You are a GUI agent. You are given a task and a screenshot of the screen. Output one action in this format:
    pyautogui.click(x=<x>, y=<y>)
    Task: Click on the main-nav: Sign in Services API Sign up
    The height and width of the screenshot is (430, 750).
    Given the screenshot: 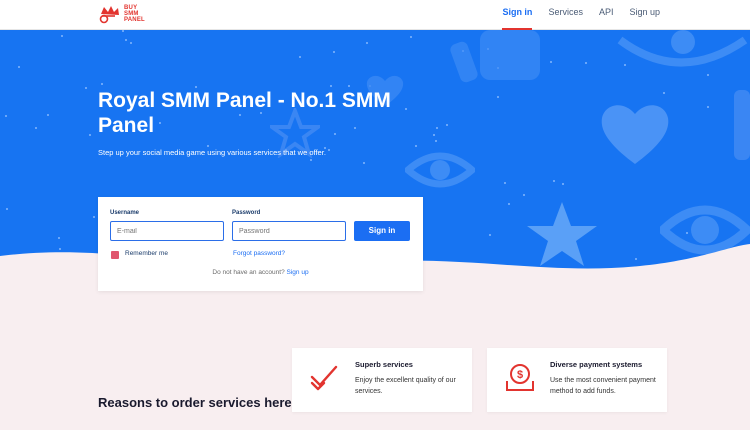 What is the action you would take?
    pyautogui.click(x=573, y=15)
    